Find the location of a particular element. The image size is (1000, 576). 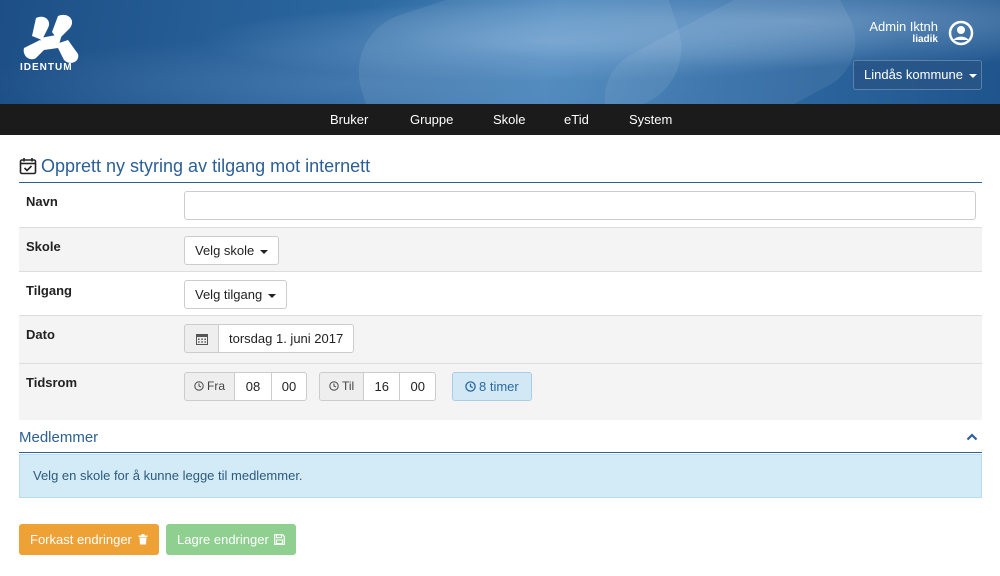

nav-item-gruppe: Gruppe is located at coordinates (431, 119).